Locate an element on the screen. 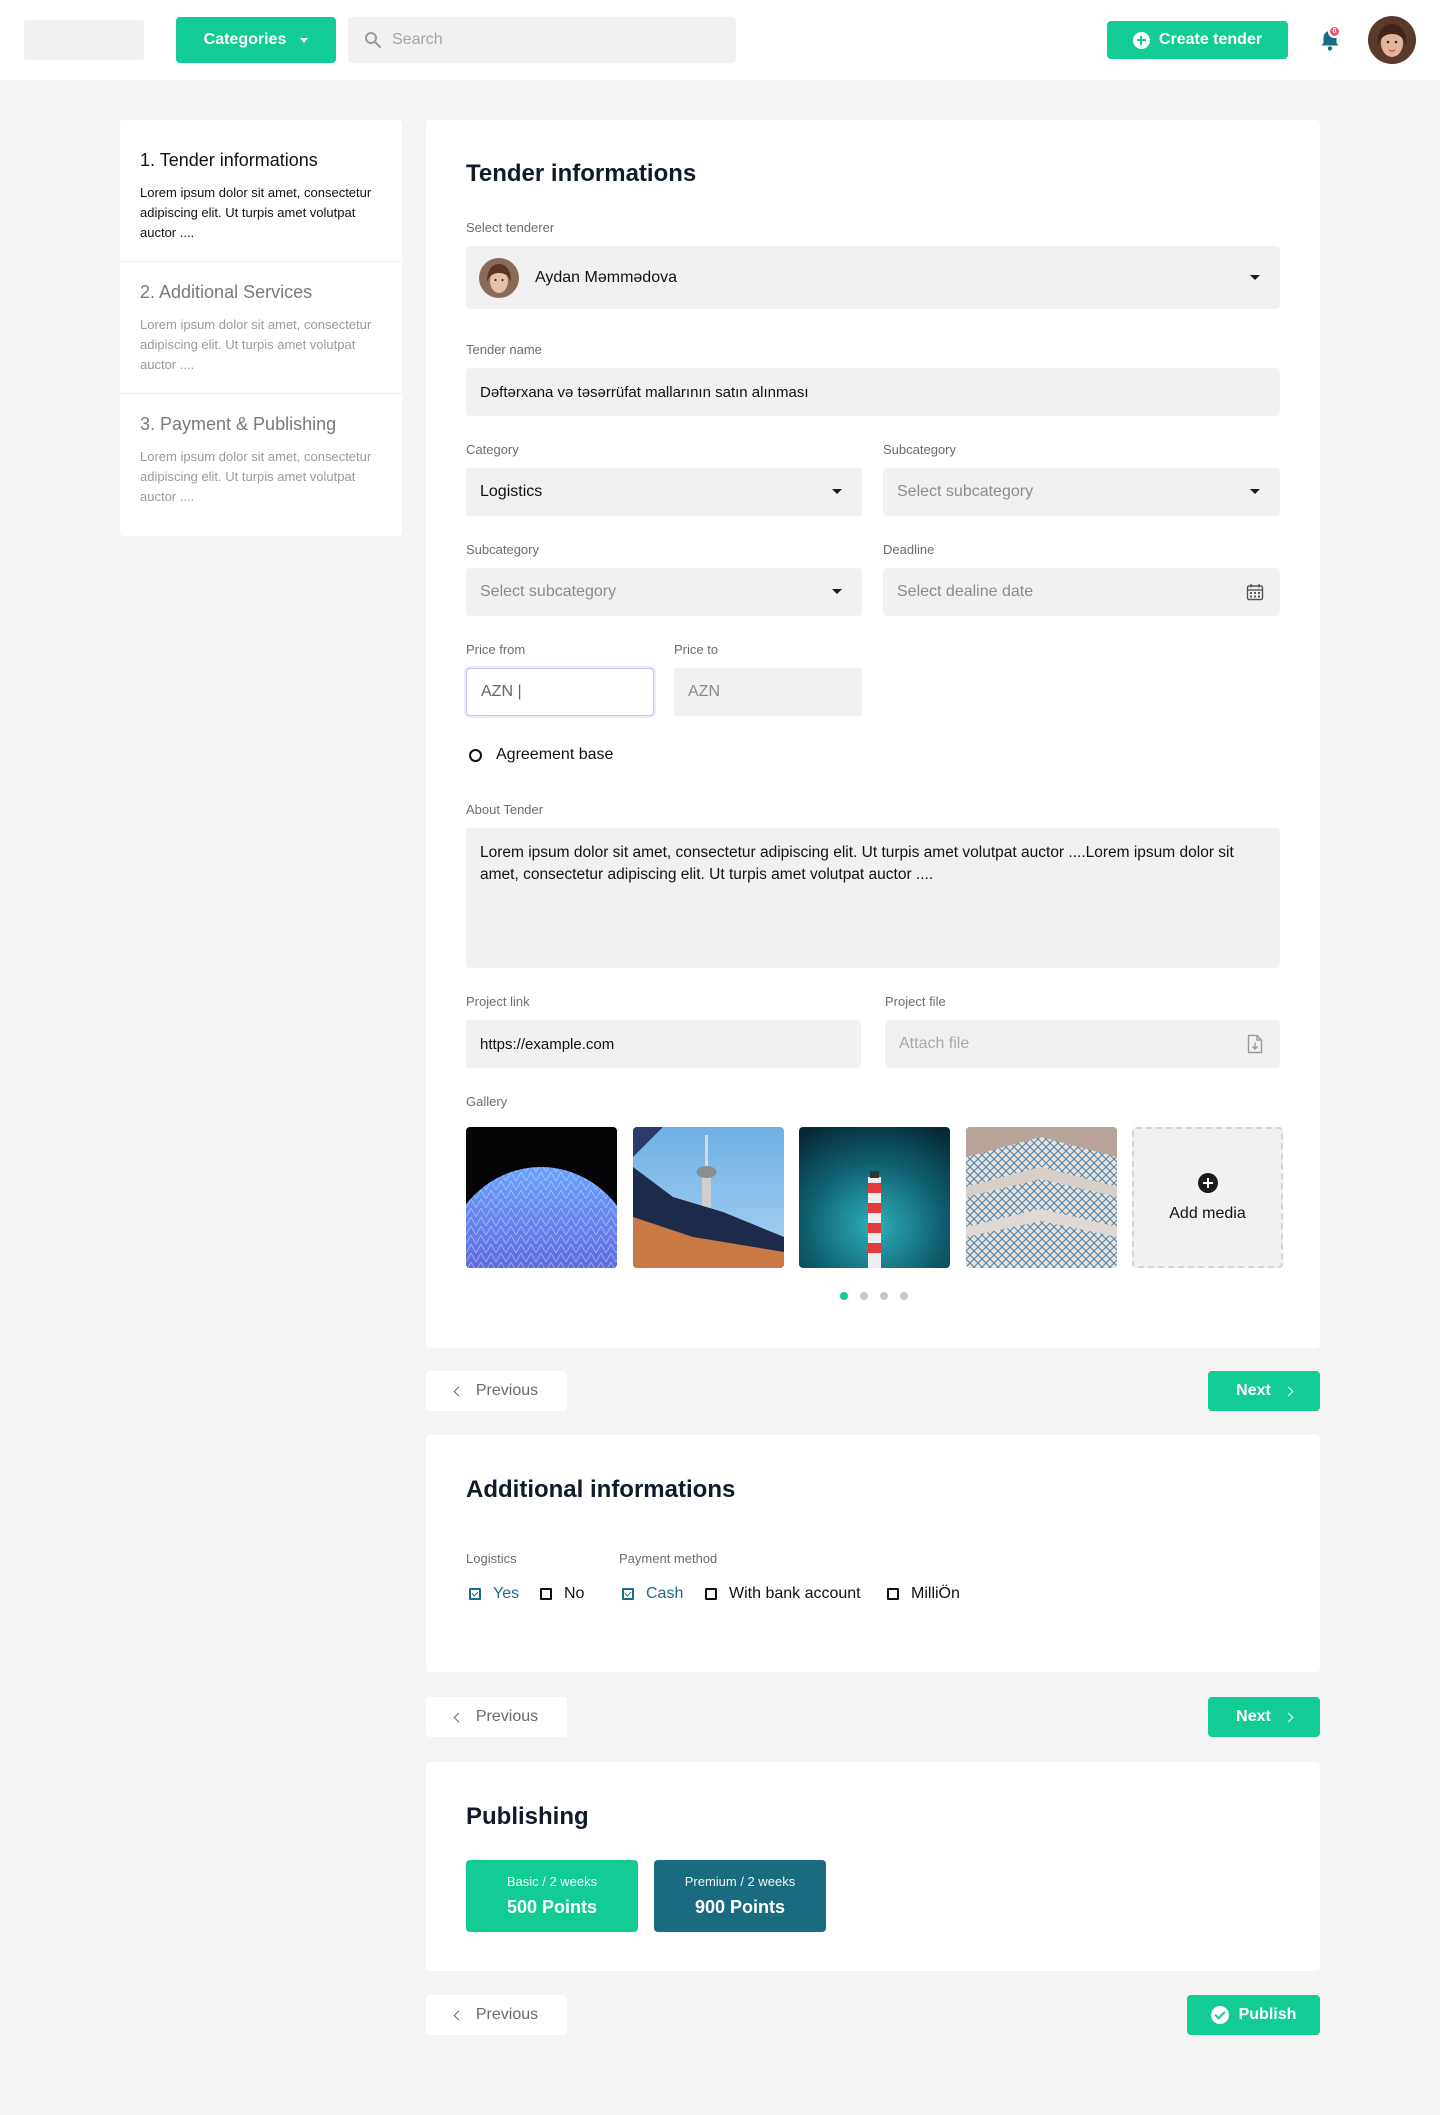 The width and height of the screenshot is (1440, 2115). agreement-base-radio: Agreement base is located at coordinates (541, 755).